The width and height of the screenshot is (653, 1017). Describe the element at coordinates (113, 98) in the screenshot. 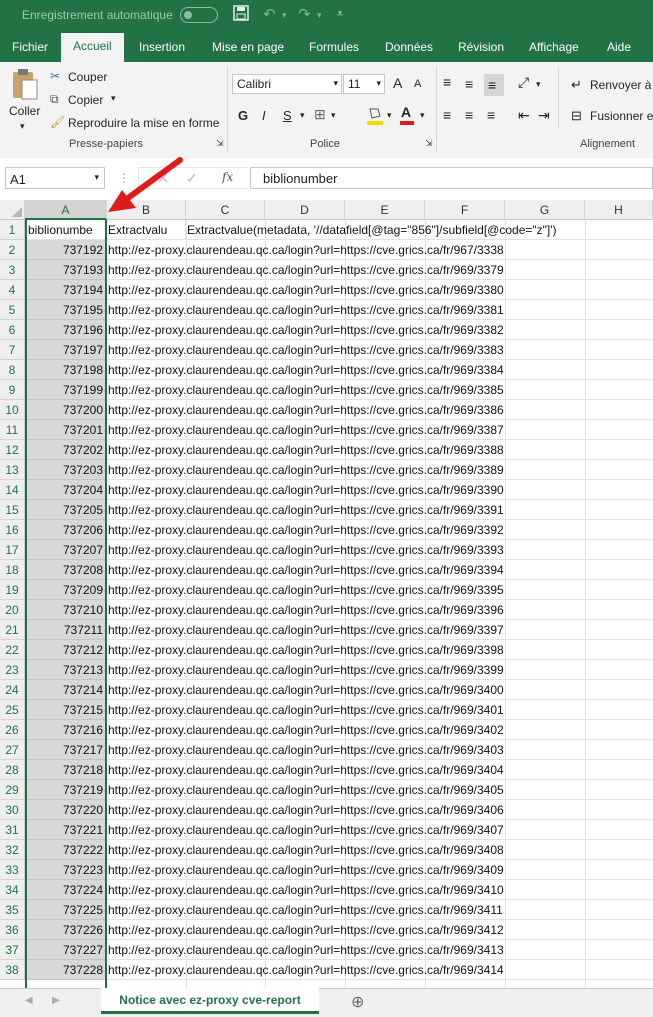

I see `copy-dropdown-icon: ▾` at that location.